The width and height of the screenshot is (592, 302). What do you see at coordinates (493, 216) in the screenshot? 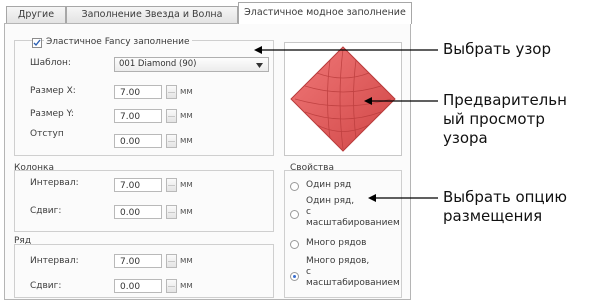
I see `callout-layout-line: размещения` at bounding box center [493, 216].